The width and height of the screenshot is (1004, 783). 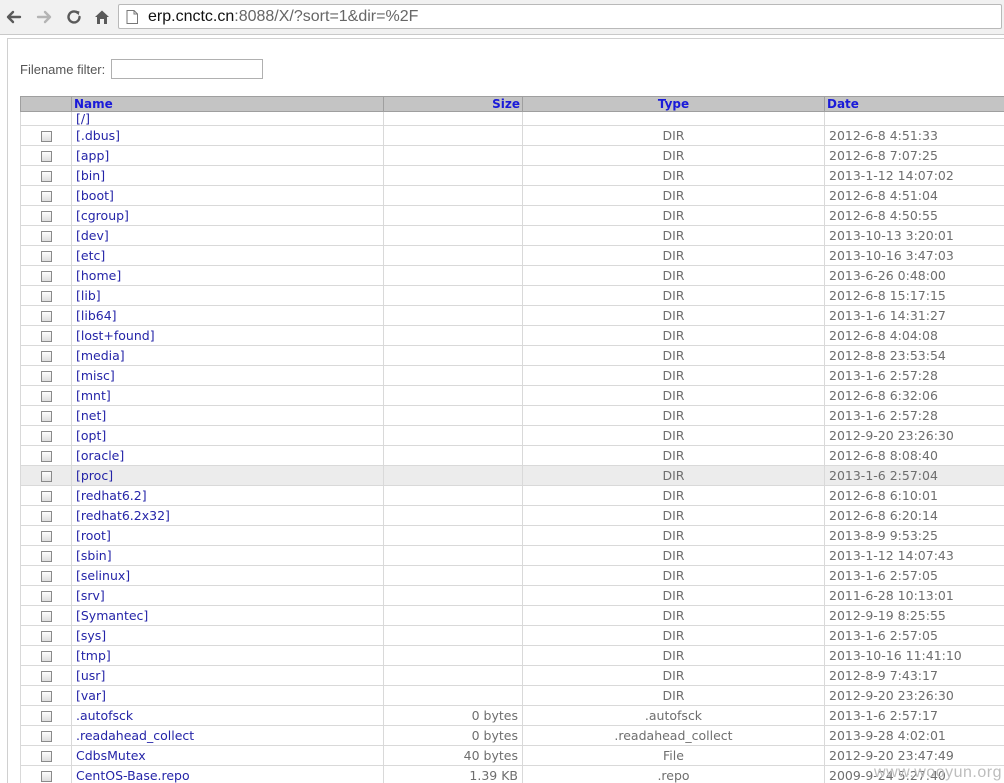 I want to click on file-name-link: [sys], so click(x=91, y=635).